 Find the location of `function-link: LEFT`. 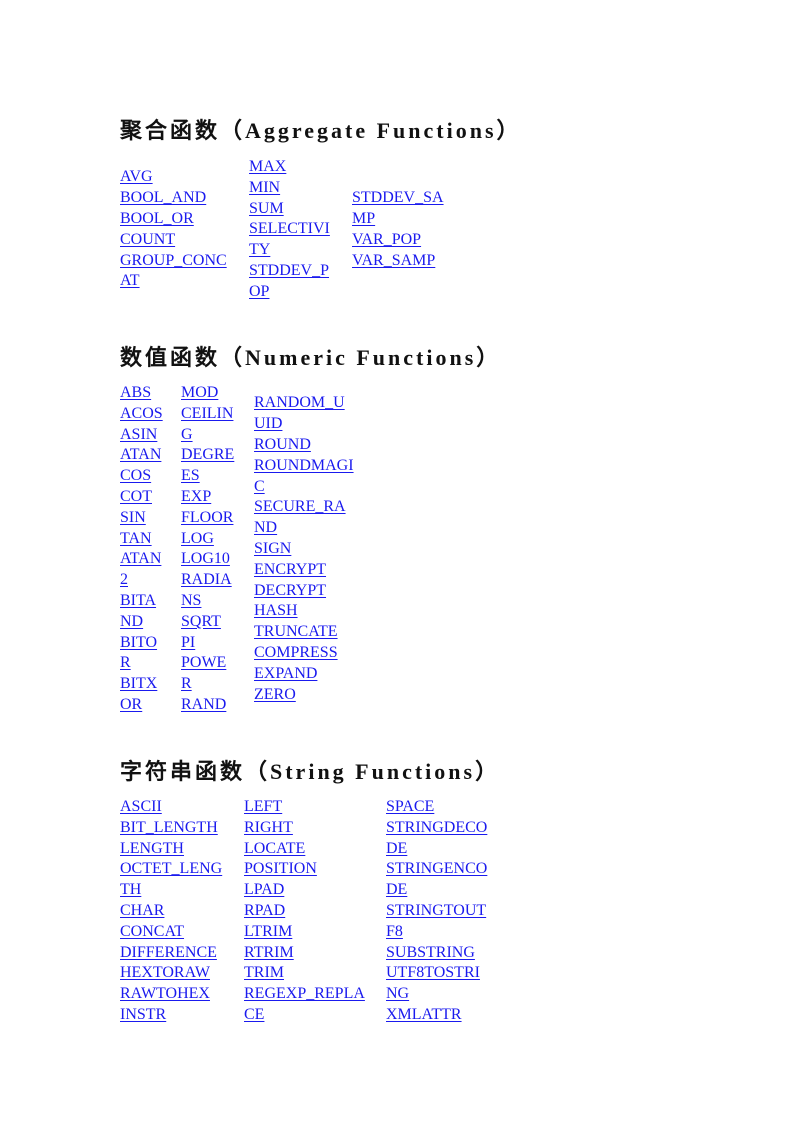

function-link: LEFT is located at coordinates (315, 807).